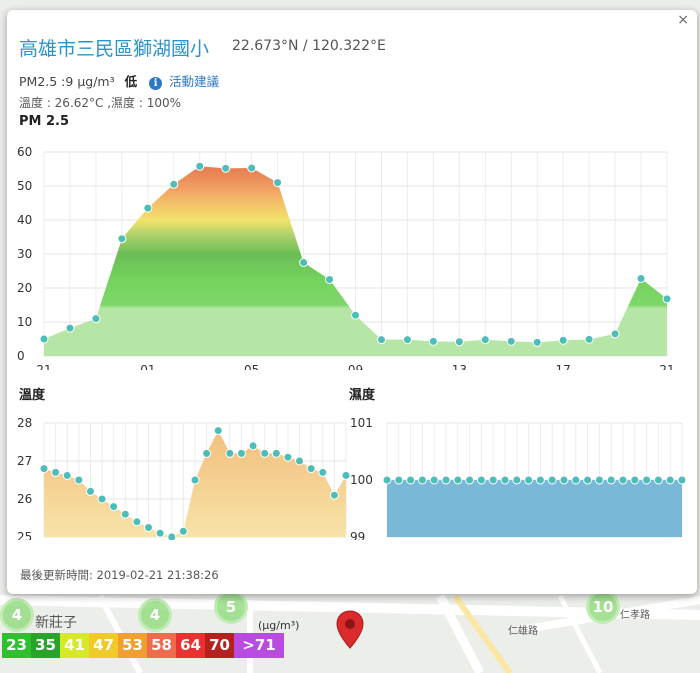  Describe the element at coordinates (666, 366) in the screenshot. I see `x-tick-label: 21` at that location.